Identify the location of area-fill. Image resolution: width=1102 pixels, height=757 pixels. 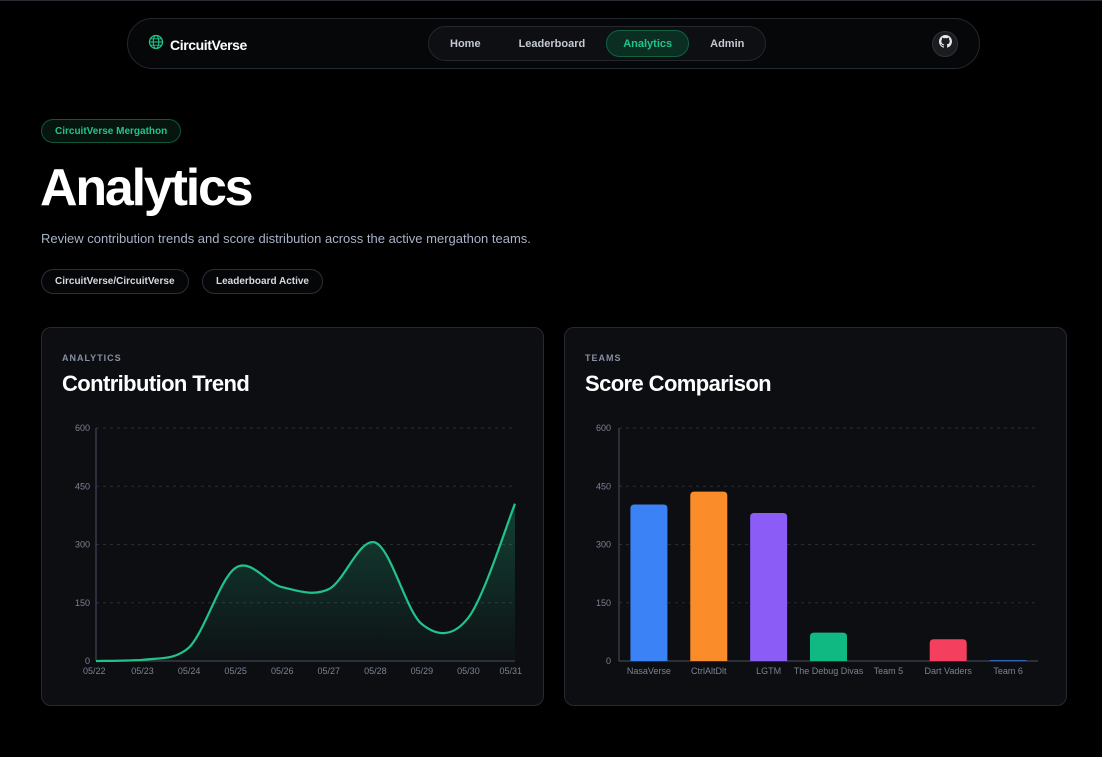
(305, 582).